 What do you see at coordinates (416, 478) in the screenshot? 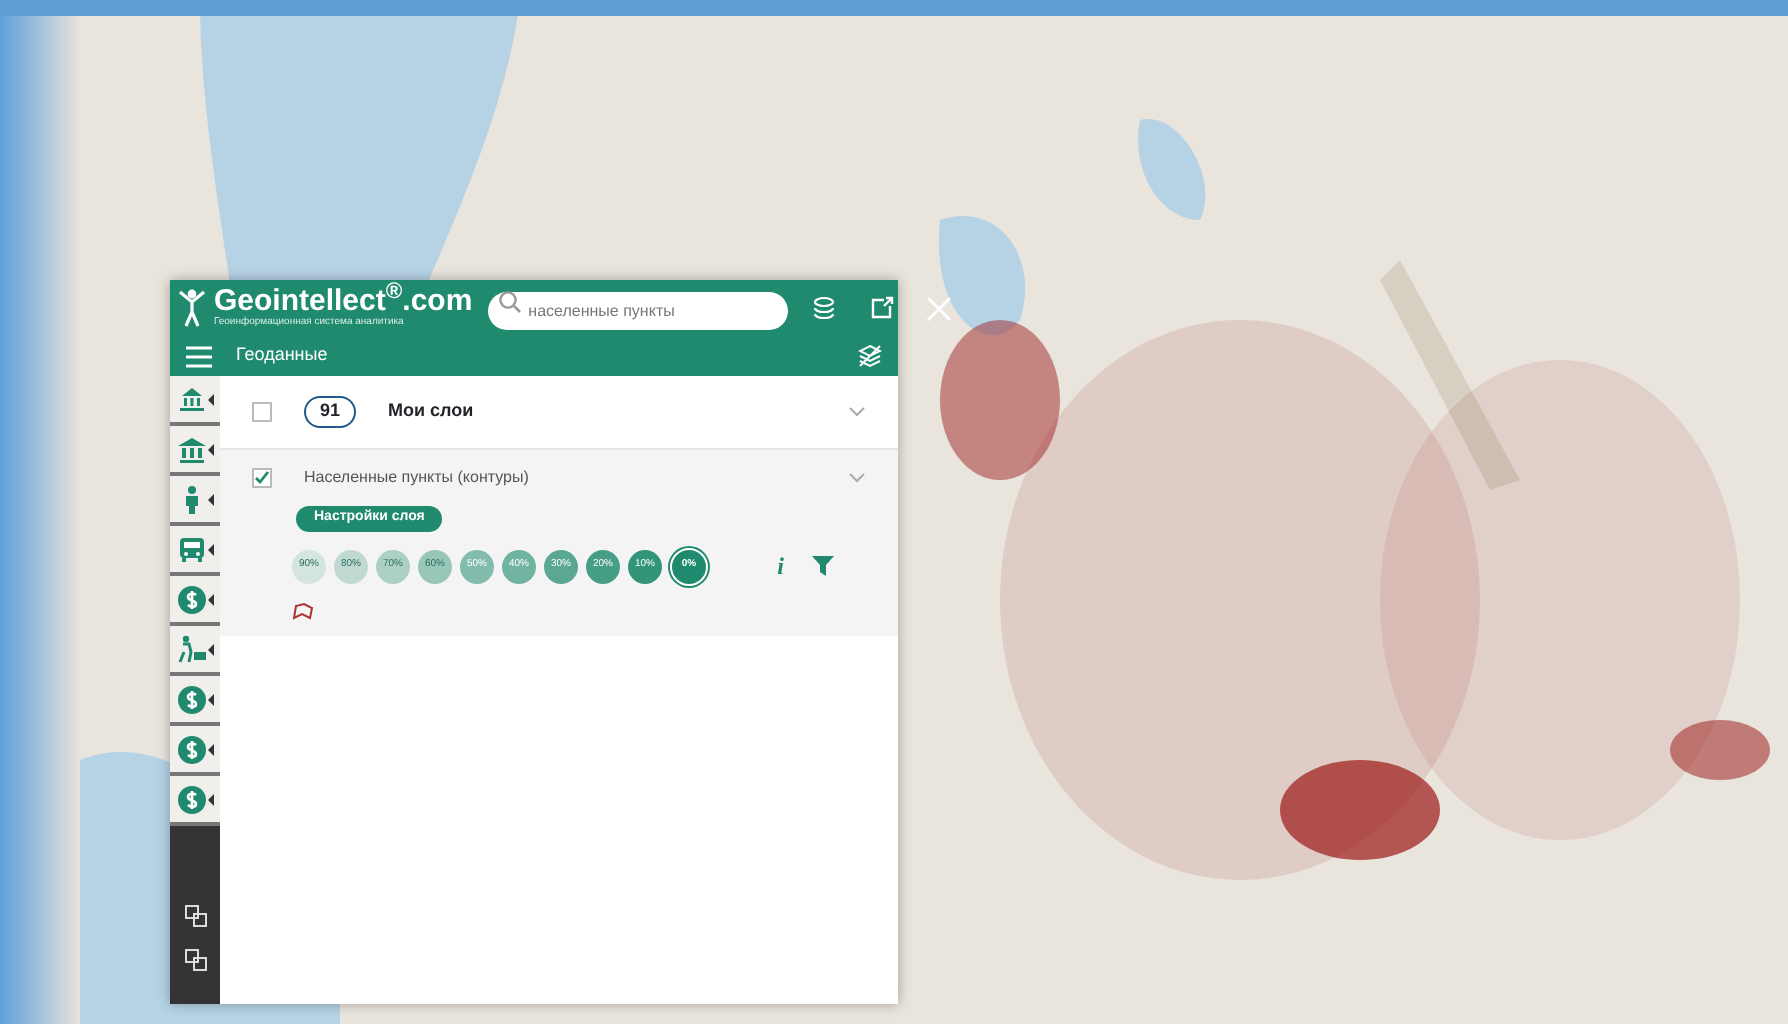
I see `layer-name: Населенные пункты (контуры)` at bounding box center [416, 478].